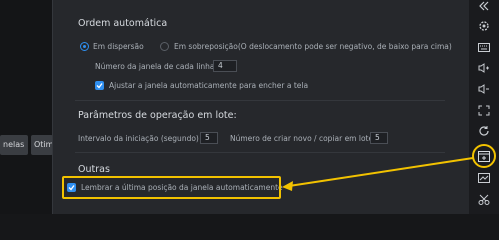 The height and width of the screenshot is (240, 499). What do you see at coordinates (138, 138) in the screenshot?
I see `intervalo-label: Intervalo da iniciação (segundo)` at bounding box center [138, 138].